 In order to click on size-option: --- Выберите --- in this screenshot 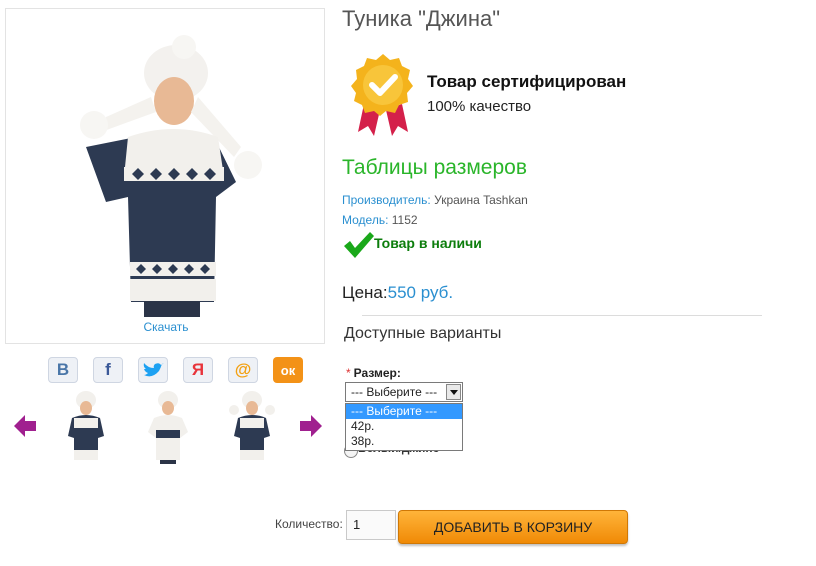, I will do `click(404, 411)`.